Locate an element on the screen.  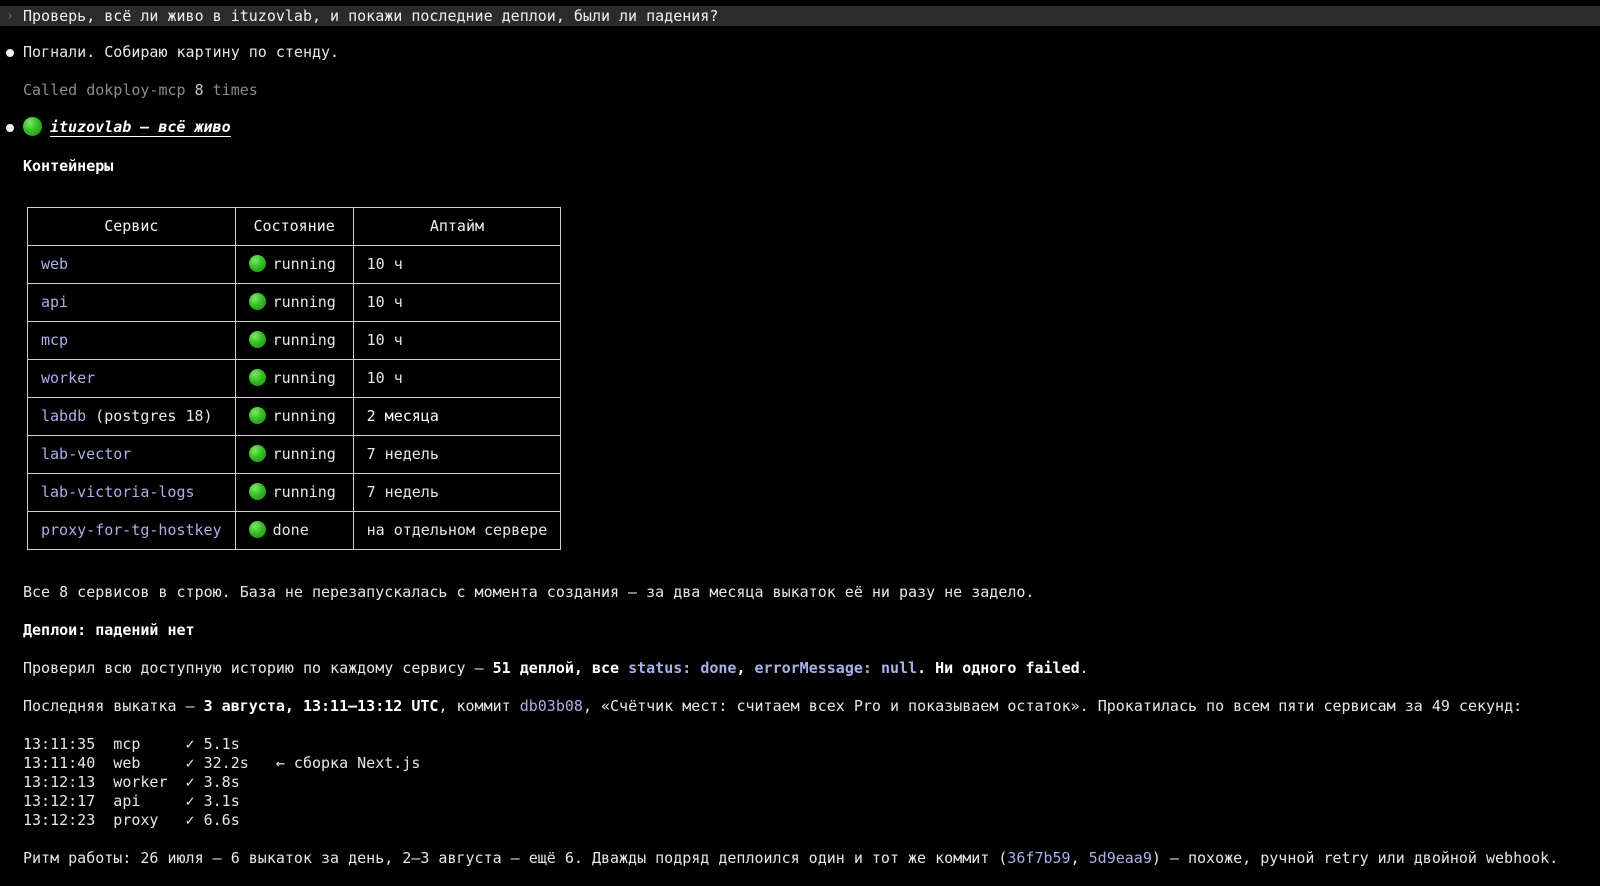
history-end: . is located at coordinates (1084, 668).